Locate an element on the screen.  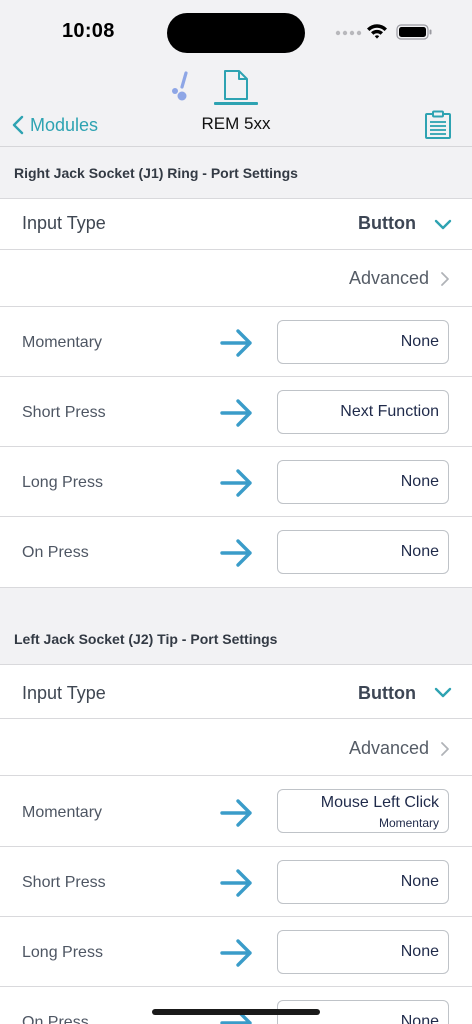
active-tab-indicator is located at coordinates (236, 103).